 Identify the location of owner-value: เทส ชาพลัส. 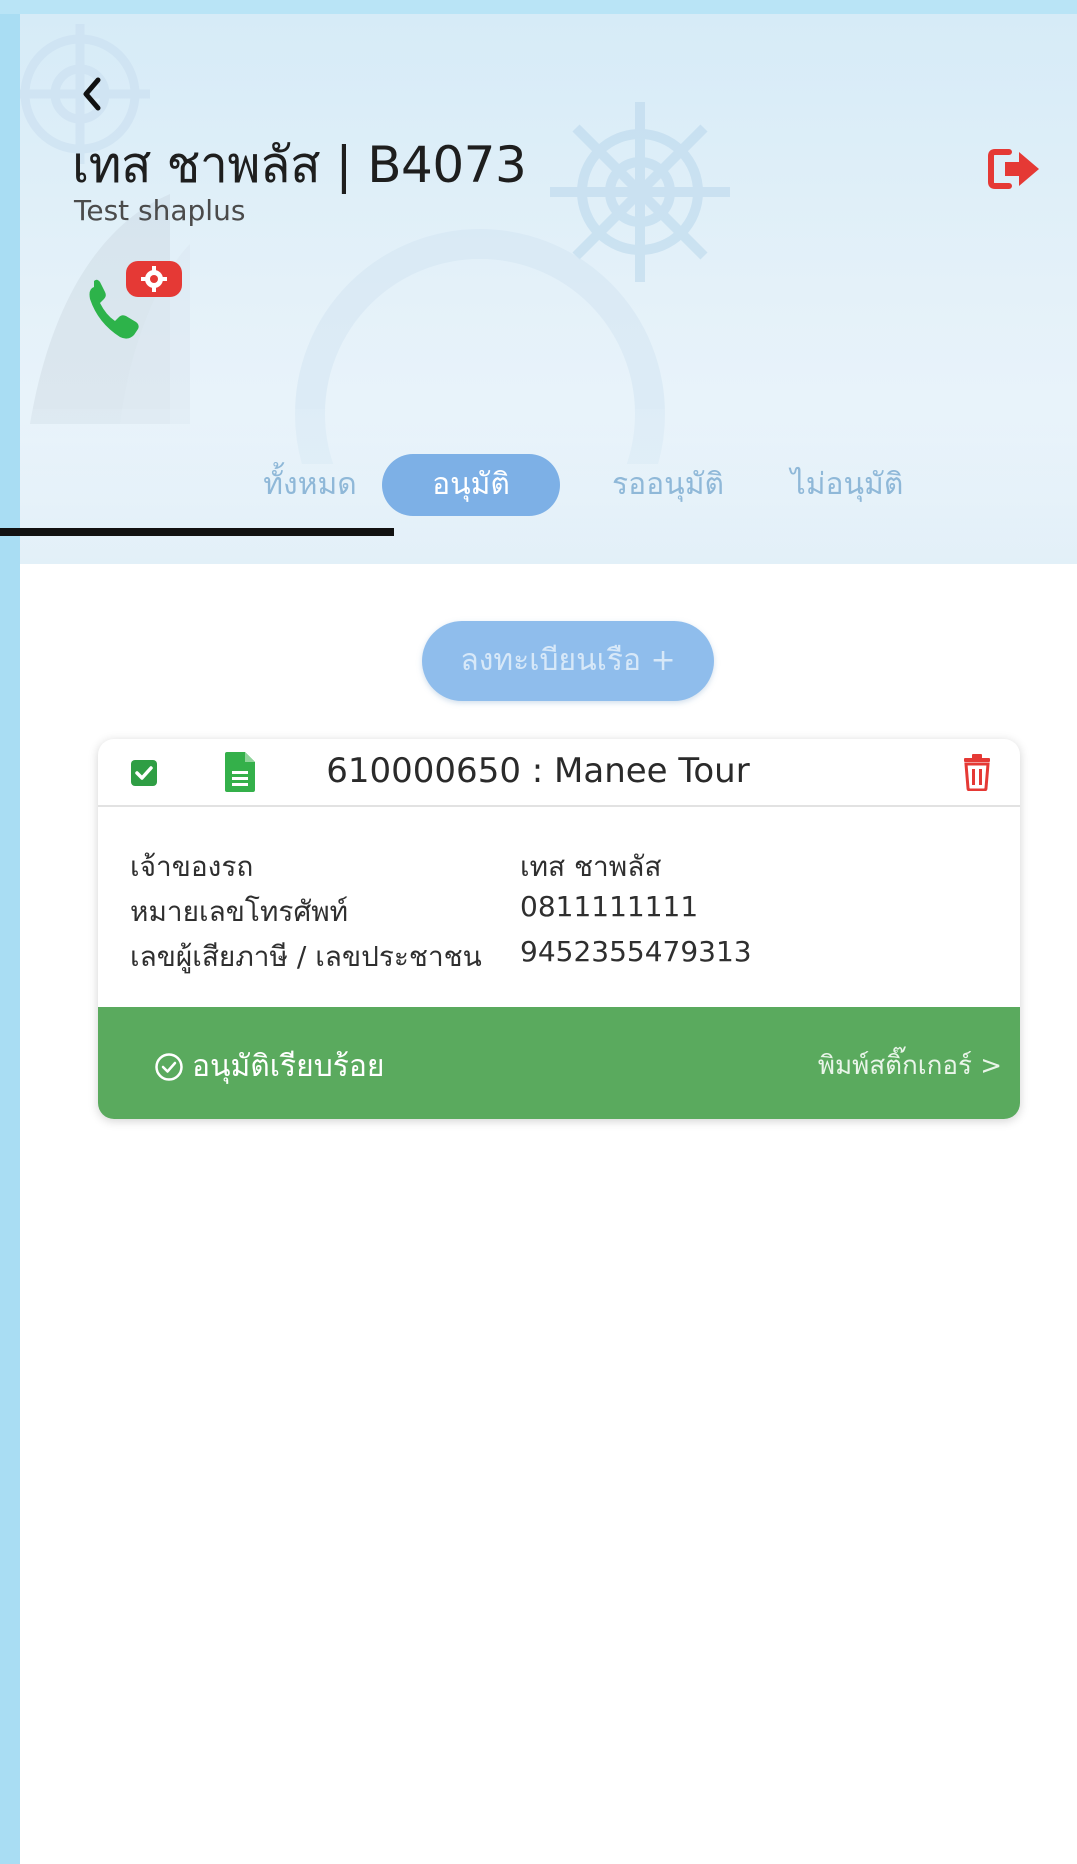
(591, 866).